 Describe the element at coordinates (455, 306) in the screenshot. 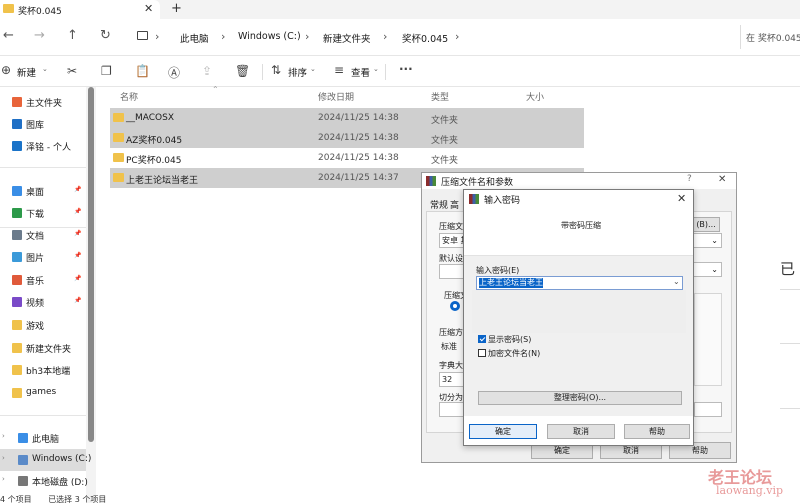

I see `format-radio` at that location.